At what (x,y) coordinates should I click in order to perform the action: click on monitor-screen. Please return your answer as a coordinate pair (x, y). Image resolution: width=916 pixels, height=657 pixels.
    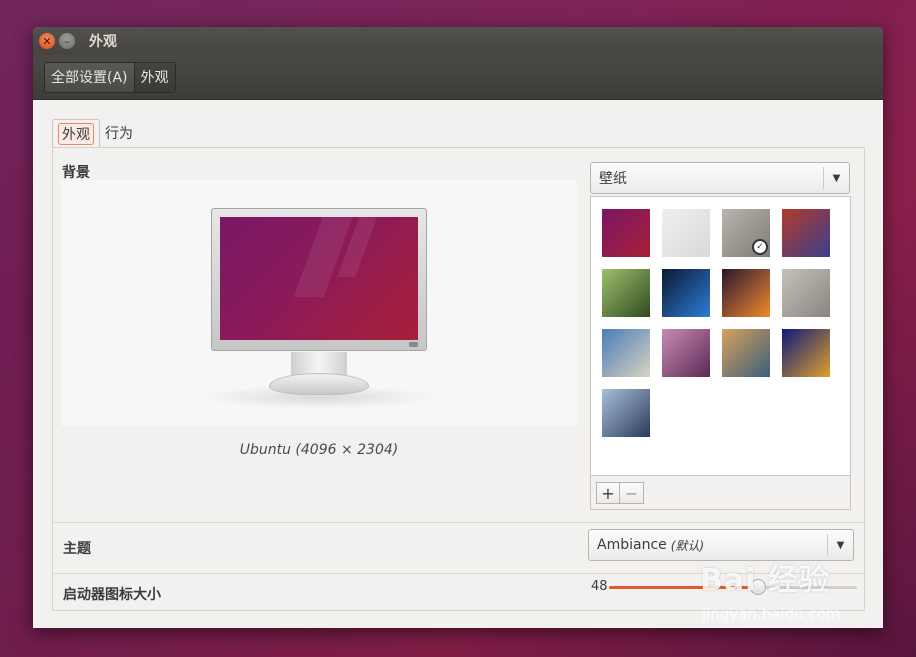
    Looking at the image, I should click on (319, 278).